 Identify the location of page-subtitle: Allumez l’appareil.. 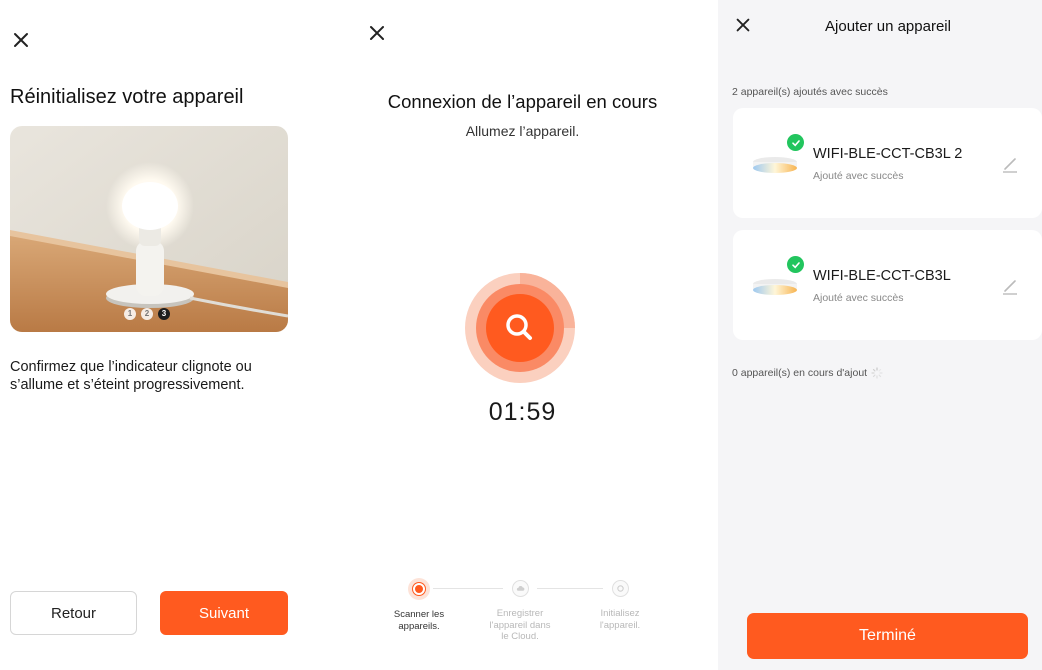
(522, 131).